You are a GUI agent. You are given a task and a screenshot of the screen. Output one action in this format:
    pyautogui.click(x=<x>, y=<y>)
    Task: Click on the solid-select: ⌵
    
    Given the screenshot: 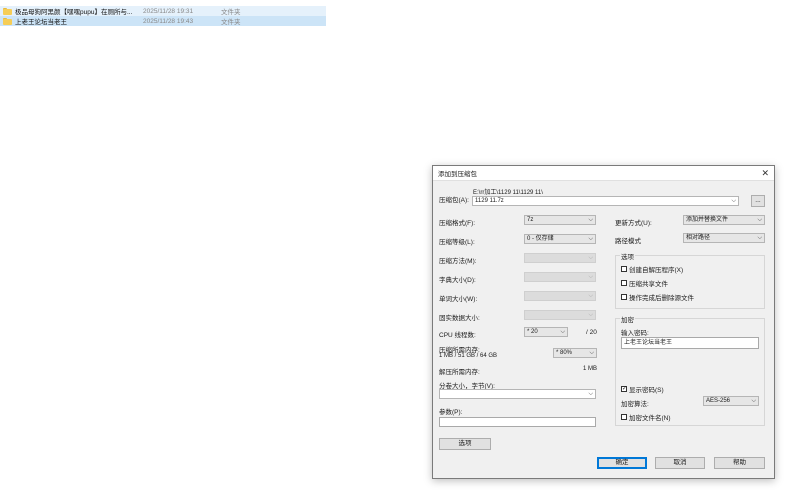 What is the action you would take?
    pyautogui.click(x=560, y=315)
    